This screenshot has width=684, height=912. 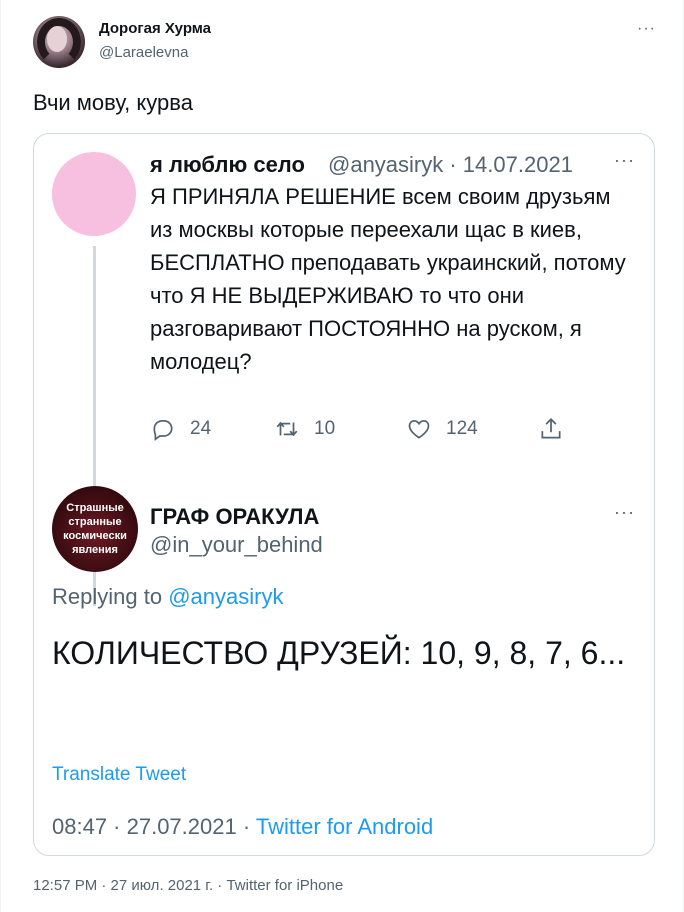 I want to click on share-button, so click(x=558, y=429).